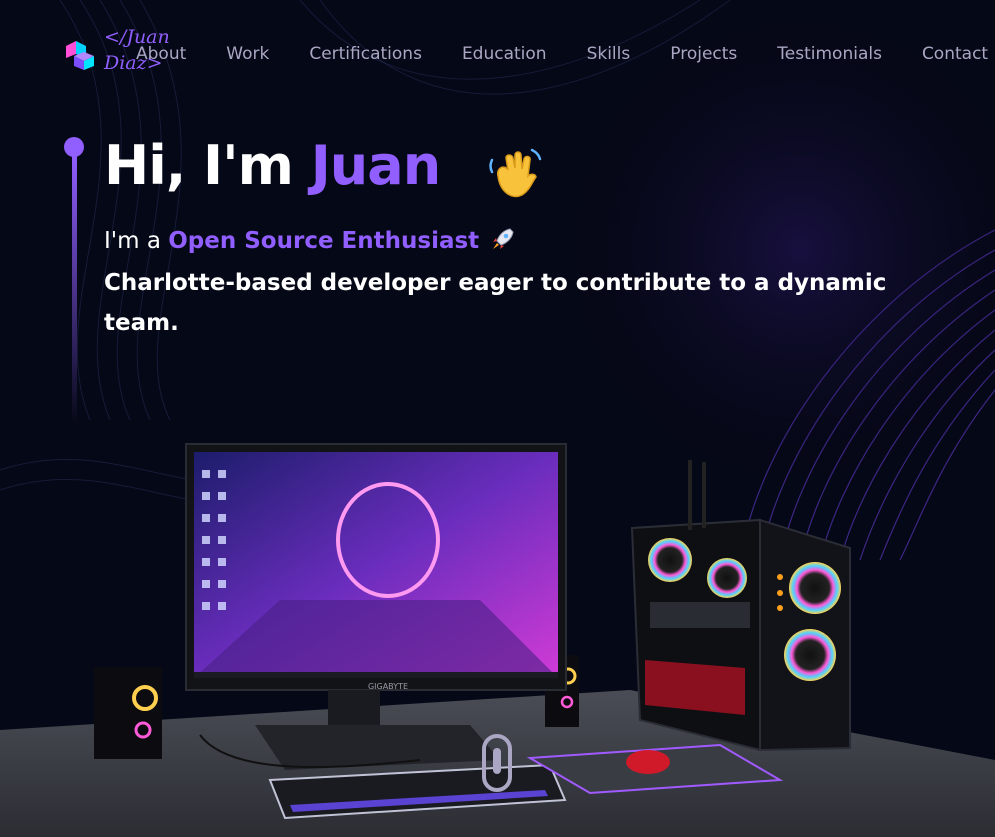  Describe the element at coordinates (136, 241) in the screenshot. I see `hero-role-prefix: I'm a` at that location.